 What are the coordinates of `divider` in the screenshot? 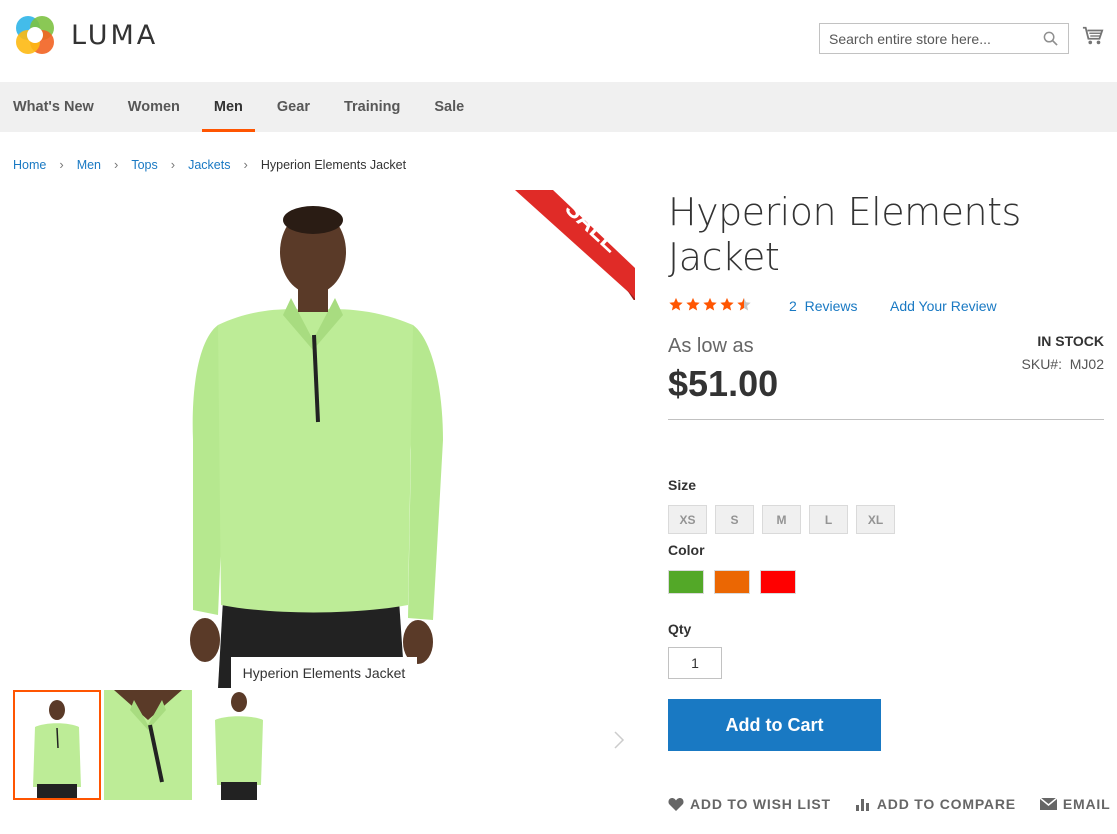 It's located at (886, 419).